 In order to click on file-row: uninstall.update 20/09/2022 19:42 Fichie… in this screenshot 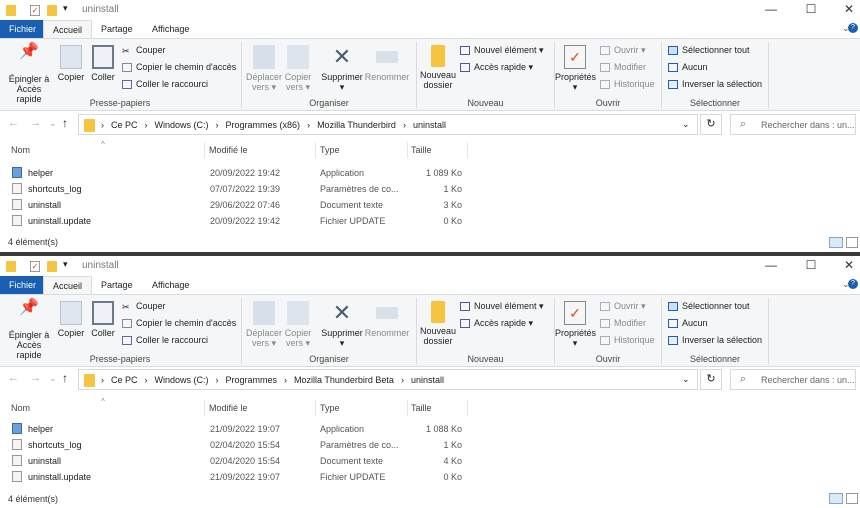, I will do `click(235, 221)`.